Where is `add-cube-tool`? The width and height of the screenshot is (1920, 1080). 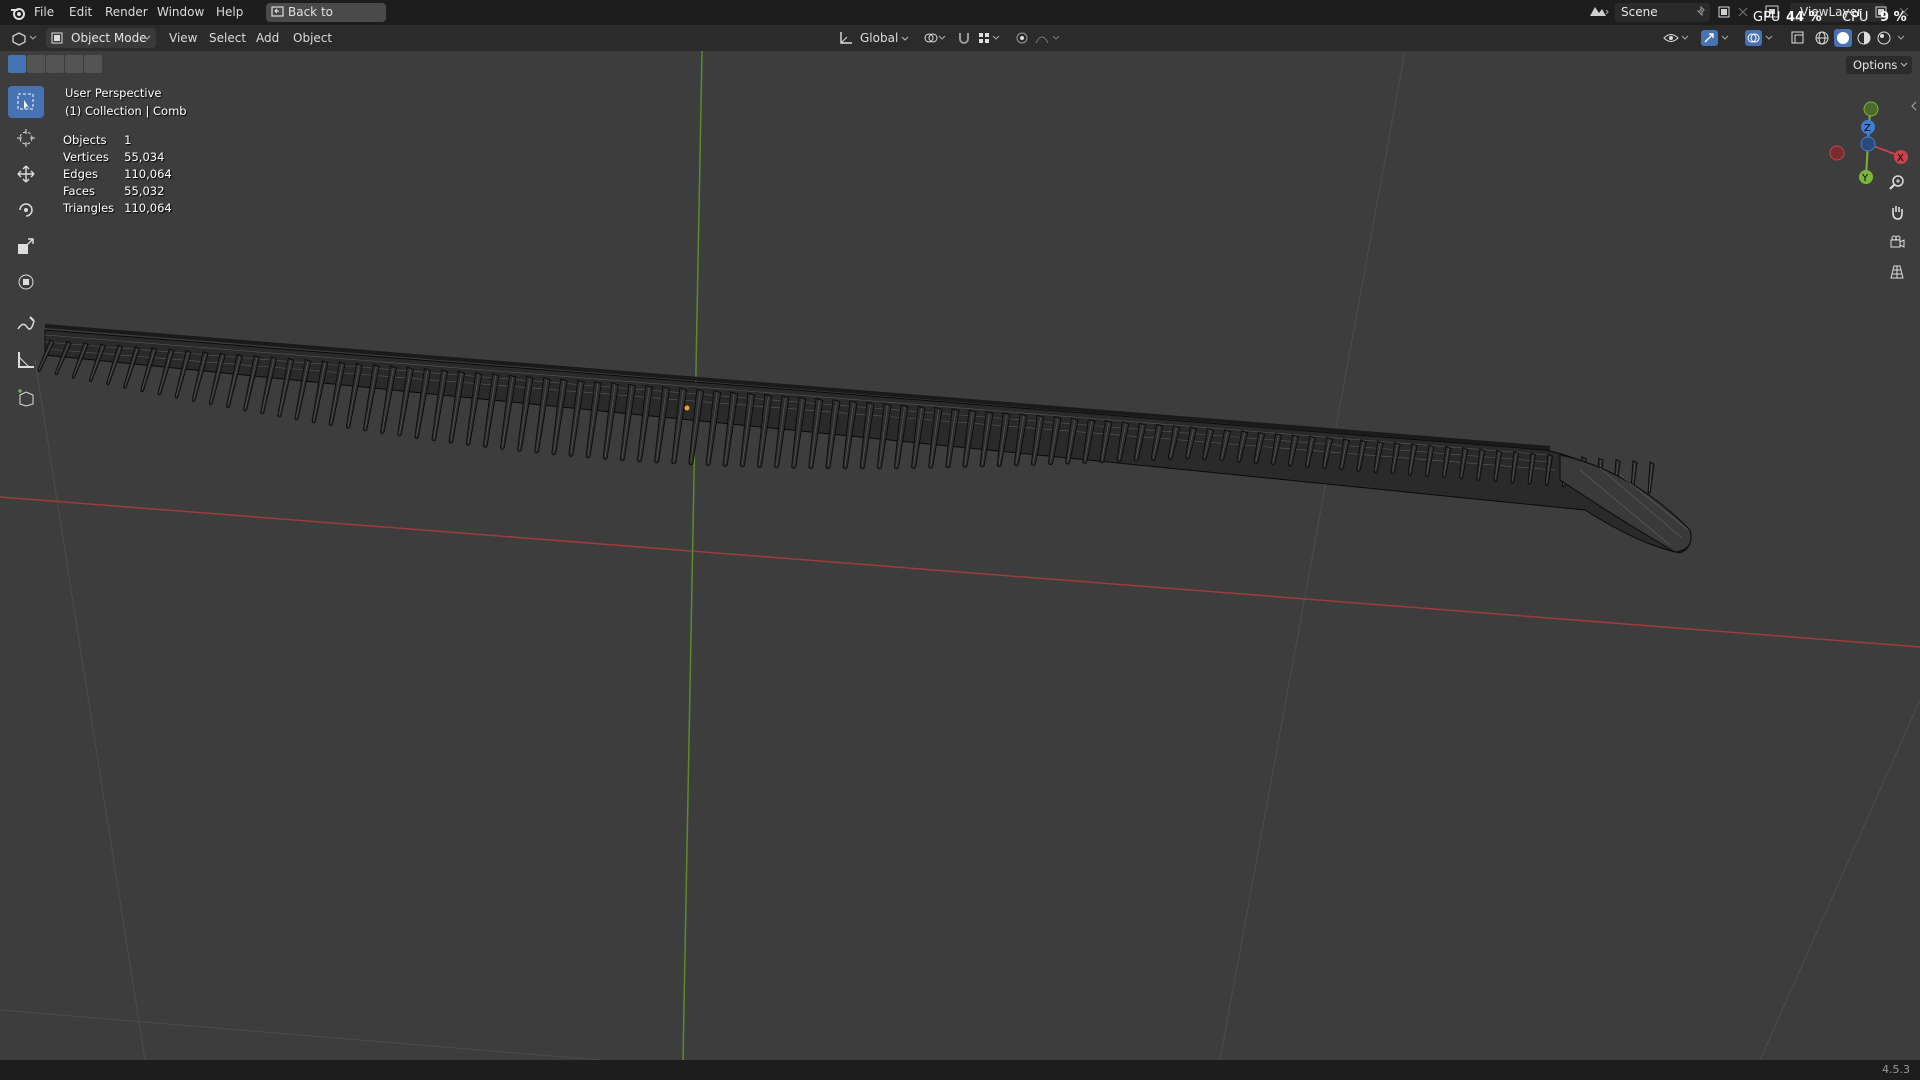
add-cube-tool is located at coordinates (26, 398).